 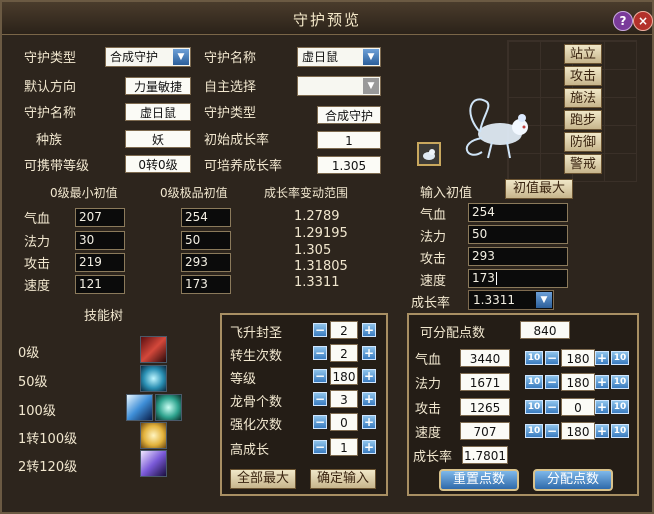 I want to click on control-label: 转生次数, so click(x=256, y=356).